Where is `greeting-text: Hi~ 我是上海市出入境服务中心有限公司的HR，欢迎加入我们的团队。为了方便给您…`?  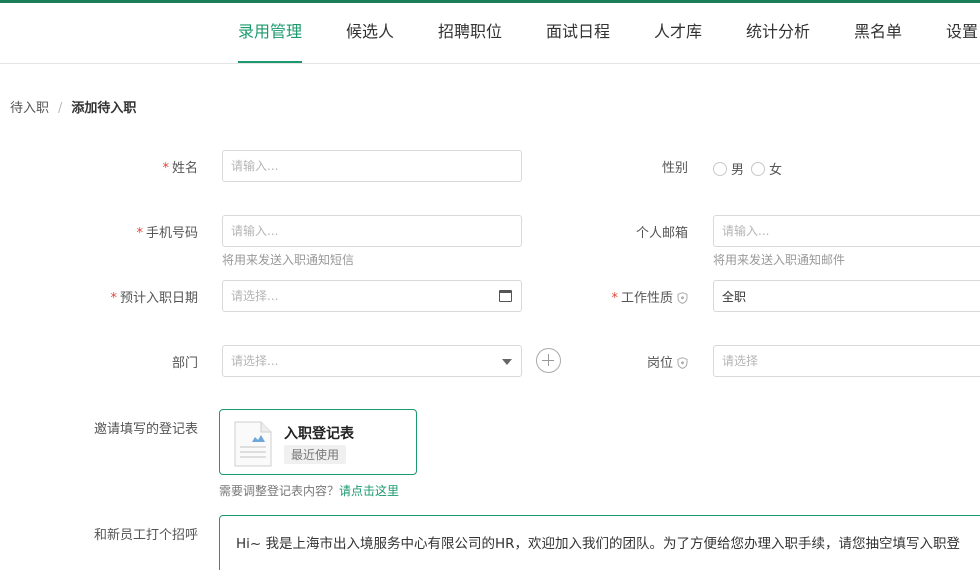 greeting-text: Hi~ 我是上海市出入境服务中心有限公司的HR，欢迎加入我们的团队。为了方便给您… is located at coordinates (598, 544).